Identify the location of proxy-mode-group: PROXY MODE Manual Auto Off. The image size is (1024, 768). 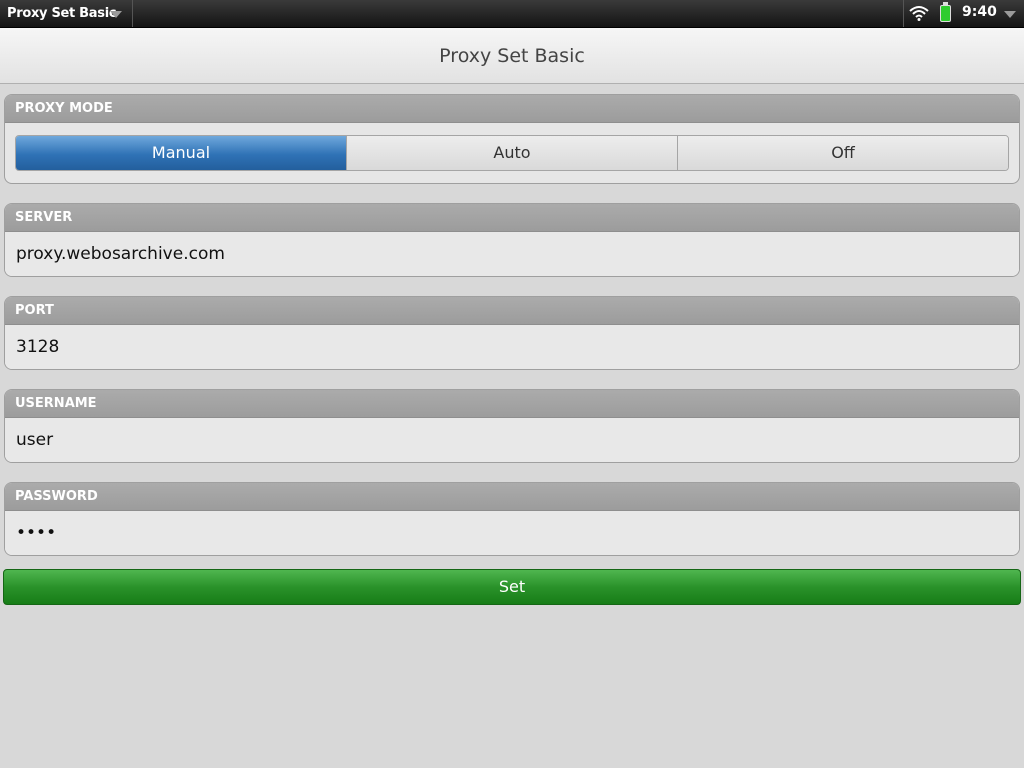
(512, 139).